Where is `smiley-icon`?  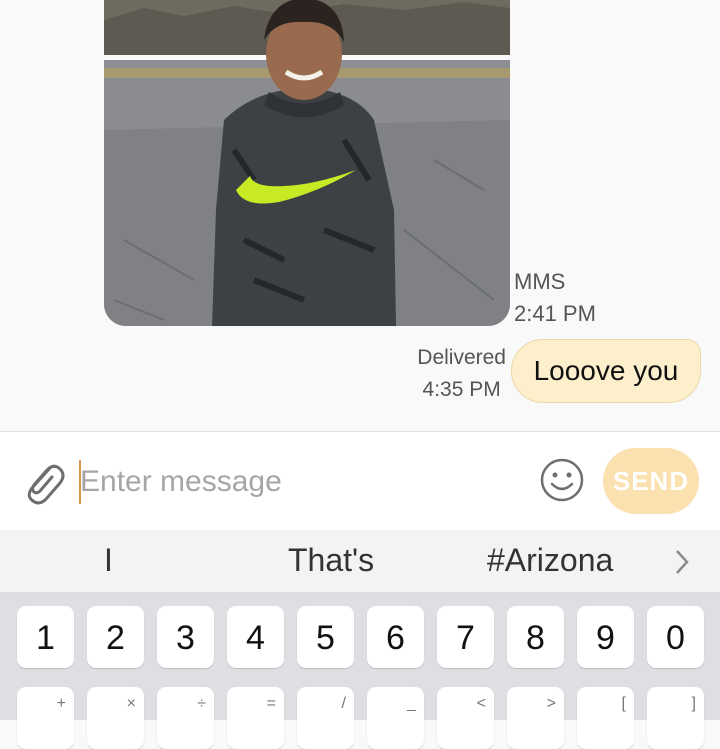
smiley-icon is located at coordinates (562, 480).